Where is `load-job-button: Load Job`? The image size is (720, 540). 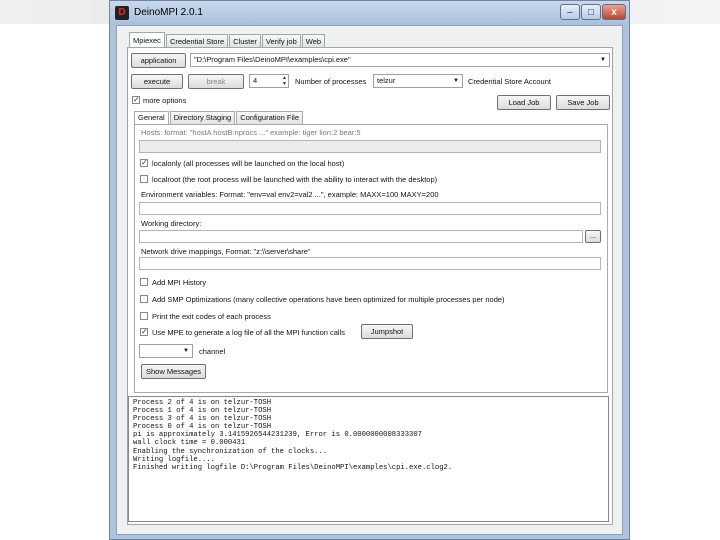
load-job-button: Load Job is located at coordinates (524, 102).